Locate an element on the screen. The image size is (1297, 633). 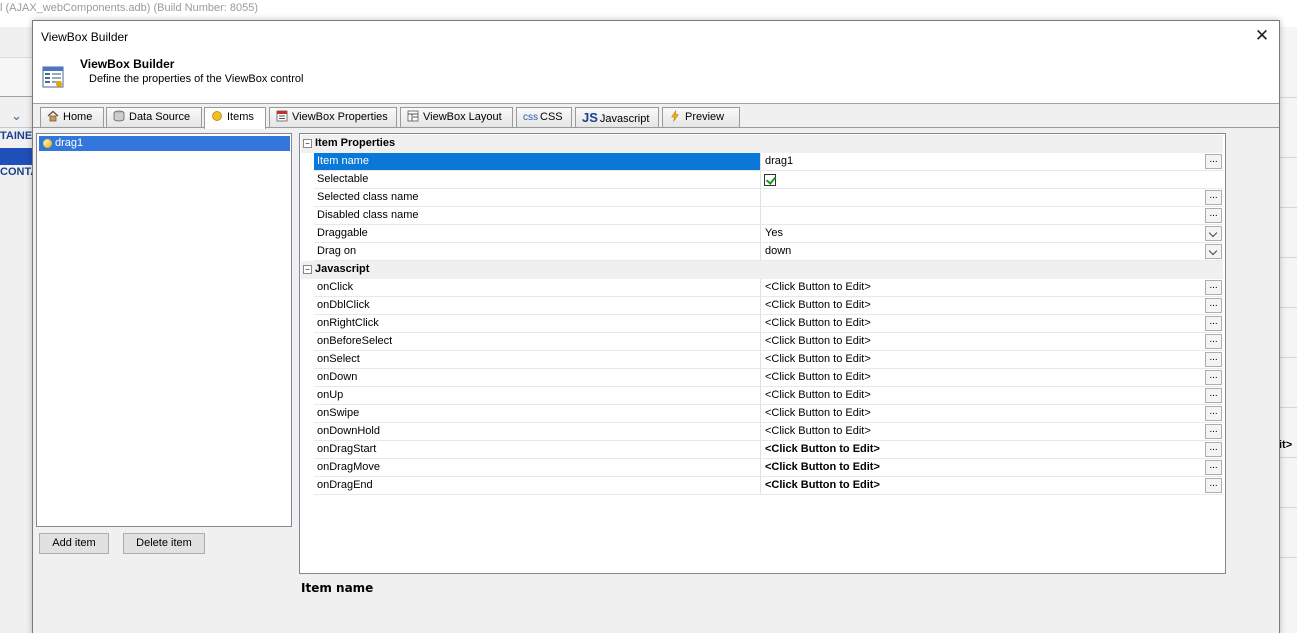
layout-icon is located at coordinates (413, 116).